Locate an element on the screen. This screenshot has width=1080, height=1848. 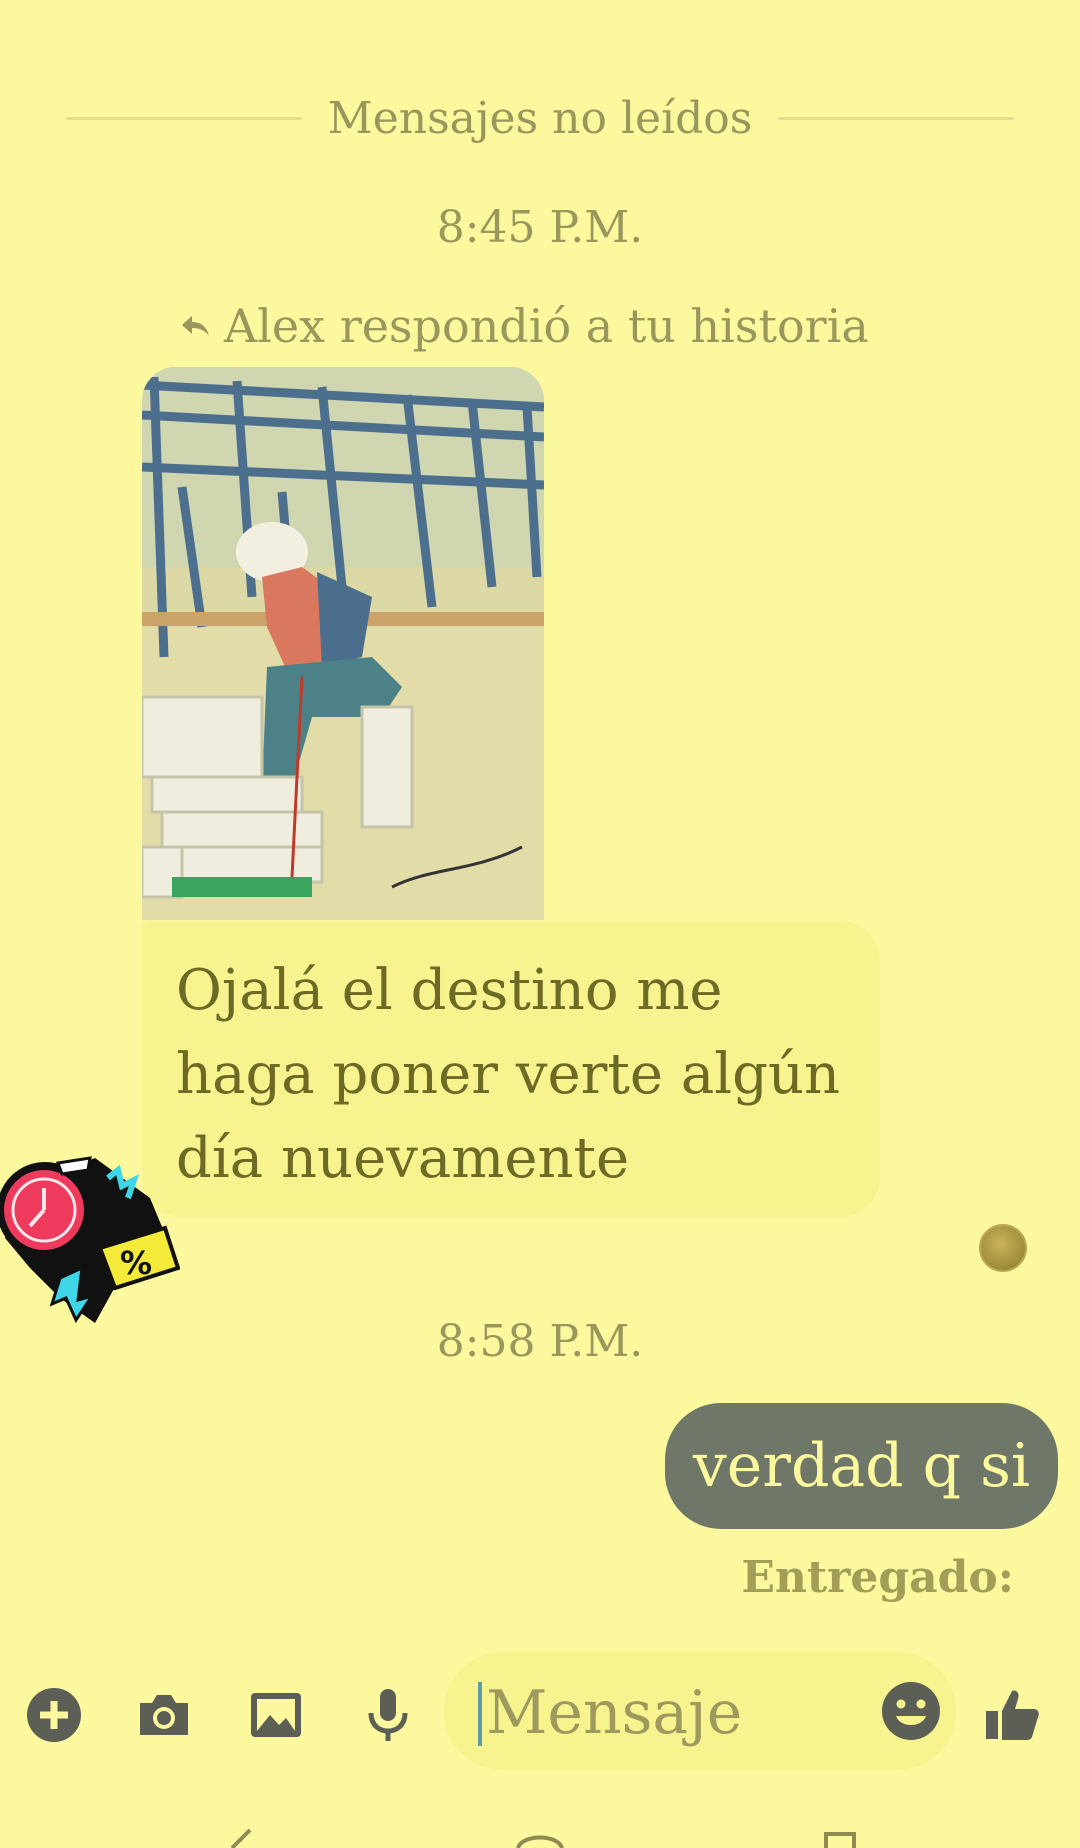
message-input is located at coordinates (666, 1713).